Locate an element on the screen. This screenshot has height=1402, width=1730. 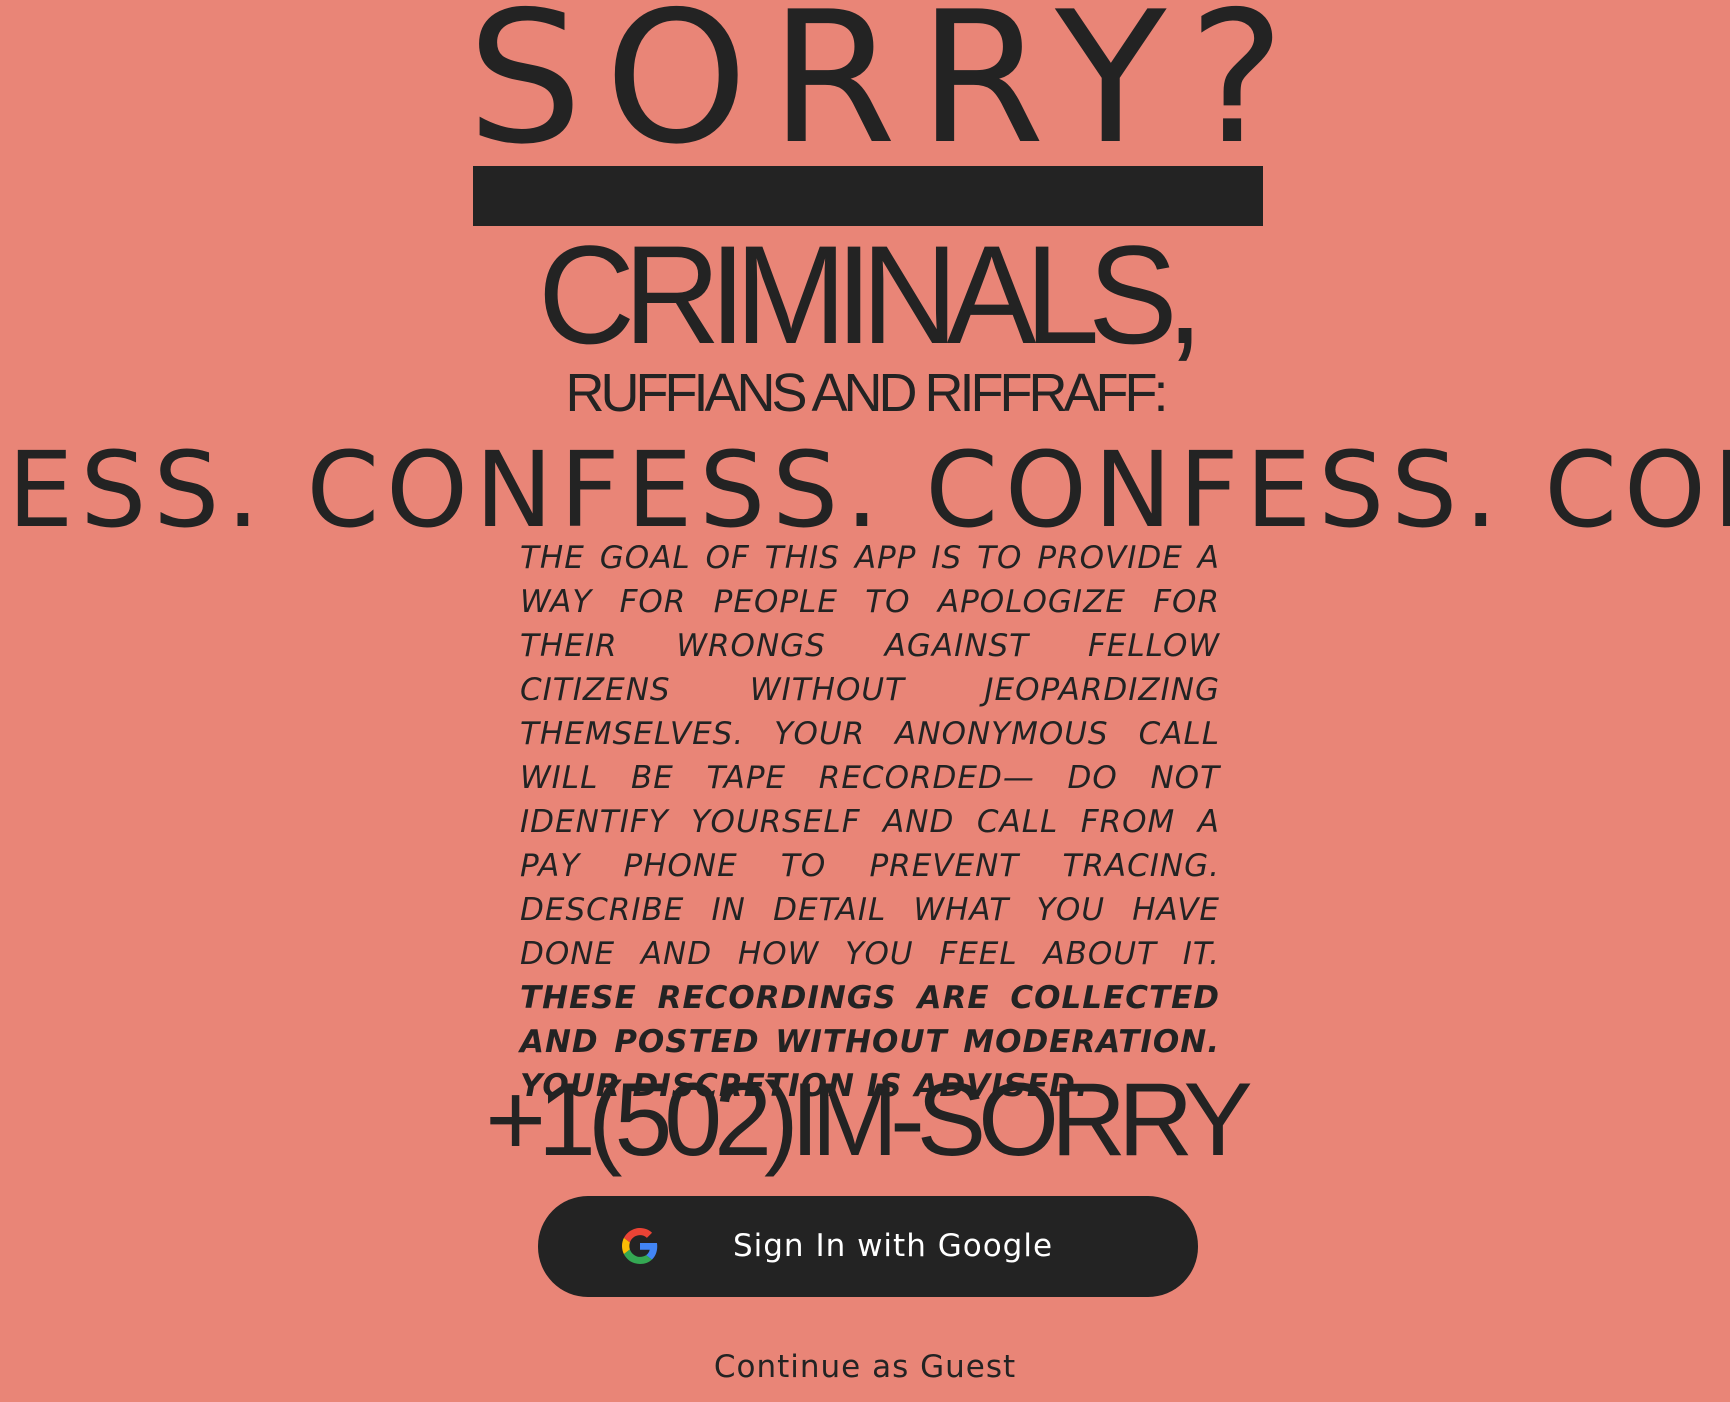
confess-marquee-text: NFESS. CONFESS. CONFESS. CON is located at coordinates (865, 490).